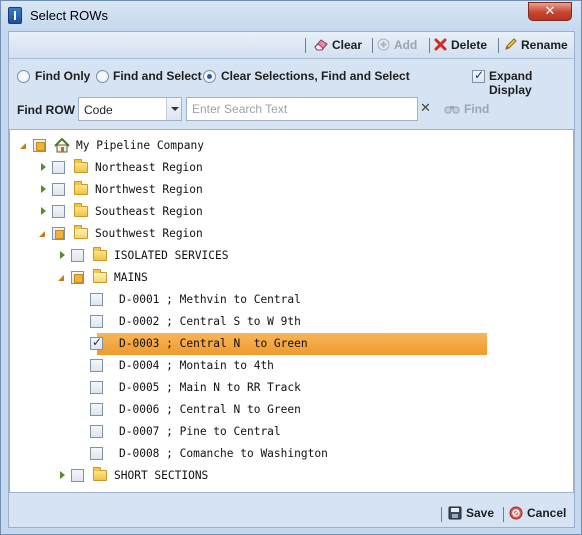 This screenshot has width=582, height=535. Describe the element at coordinates (149, 233) in the screenshot. I see `tree-node-label: Southwest Region` at that location.